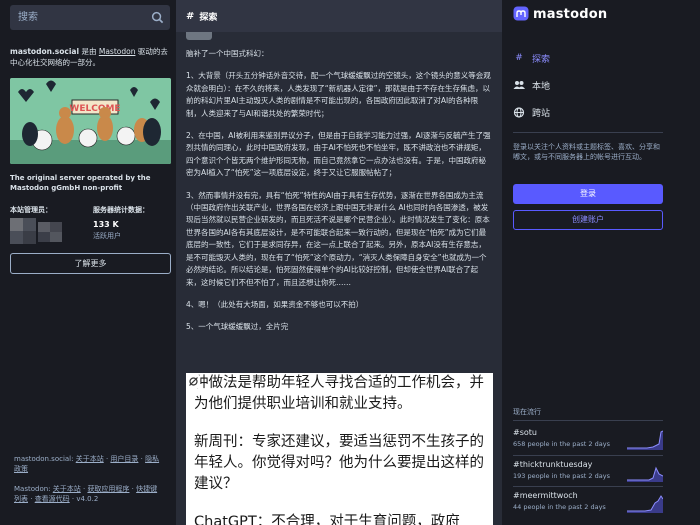  What do you see at coordinates (89, 51) in the screenshot?
I see `server-desc-mid: 是由` at bounding box center [89, 51].